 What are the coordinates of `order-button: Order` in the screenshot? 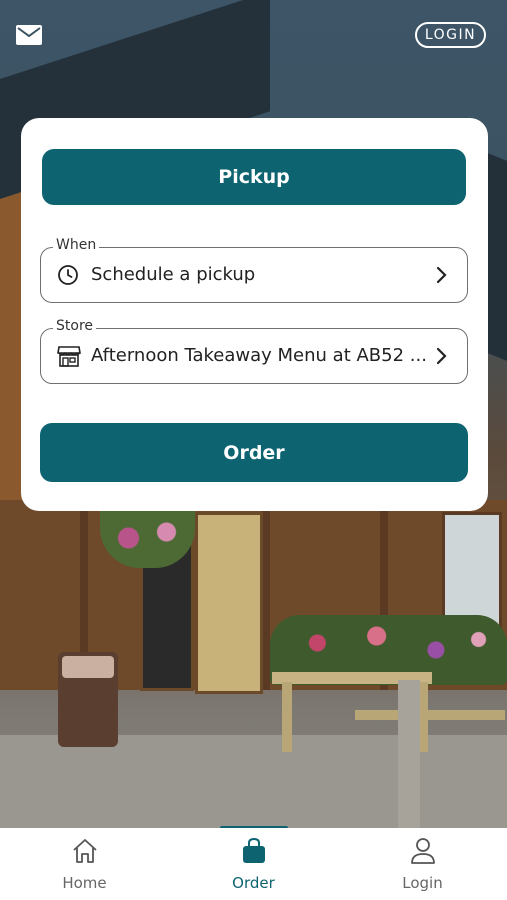 It's located at (254, 452).